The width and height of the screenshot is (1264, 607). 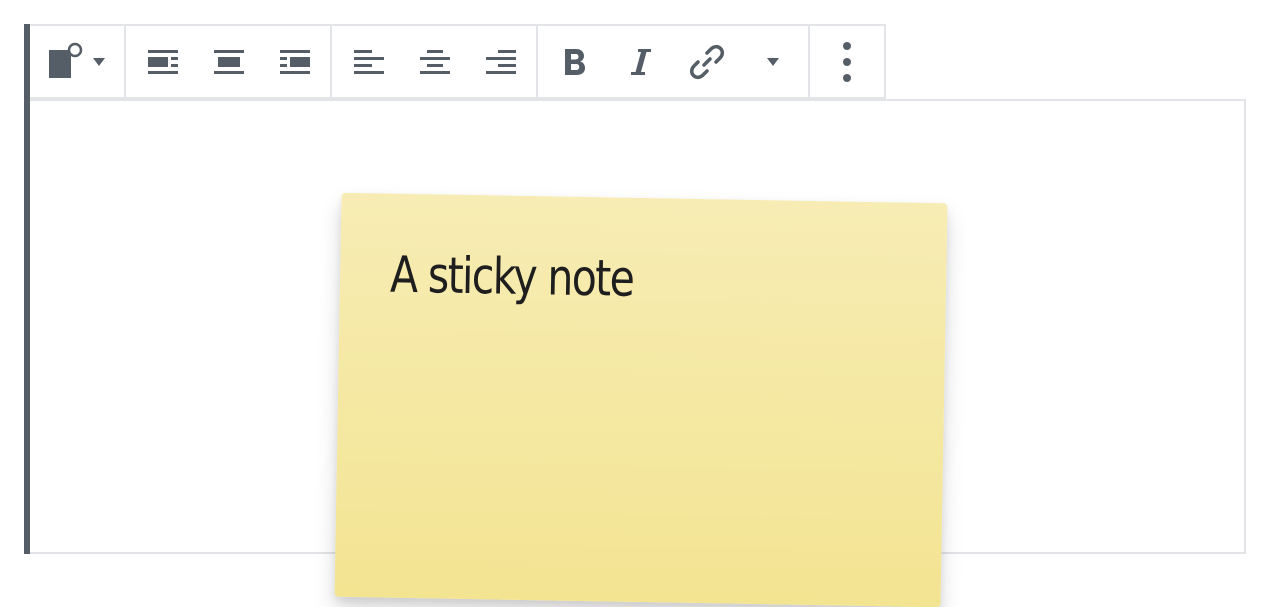 I want to click on text-align-center-button, so click(x=435, y=61).